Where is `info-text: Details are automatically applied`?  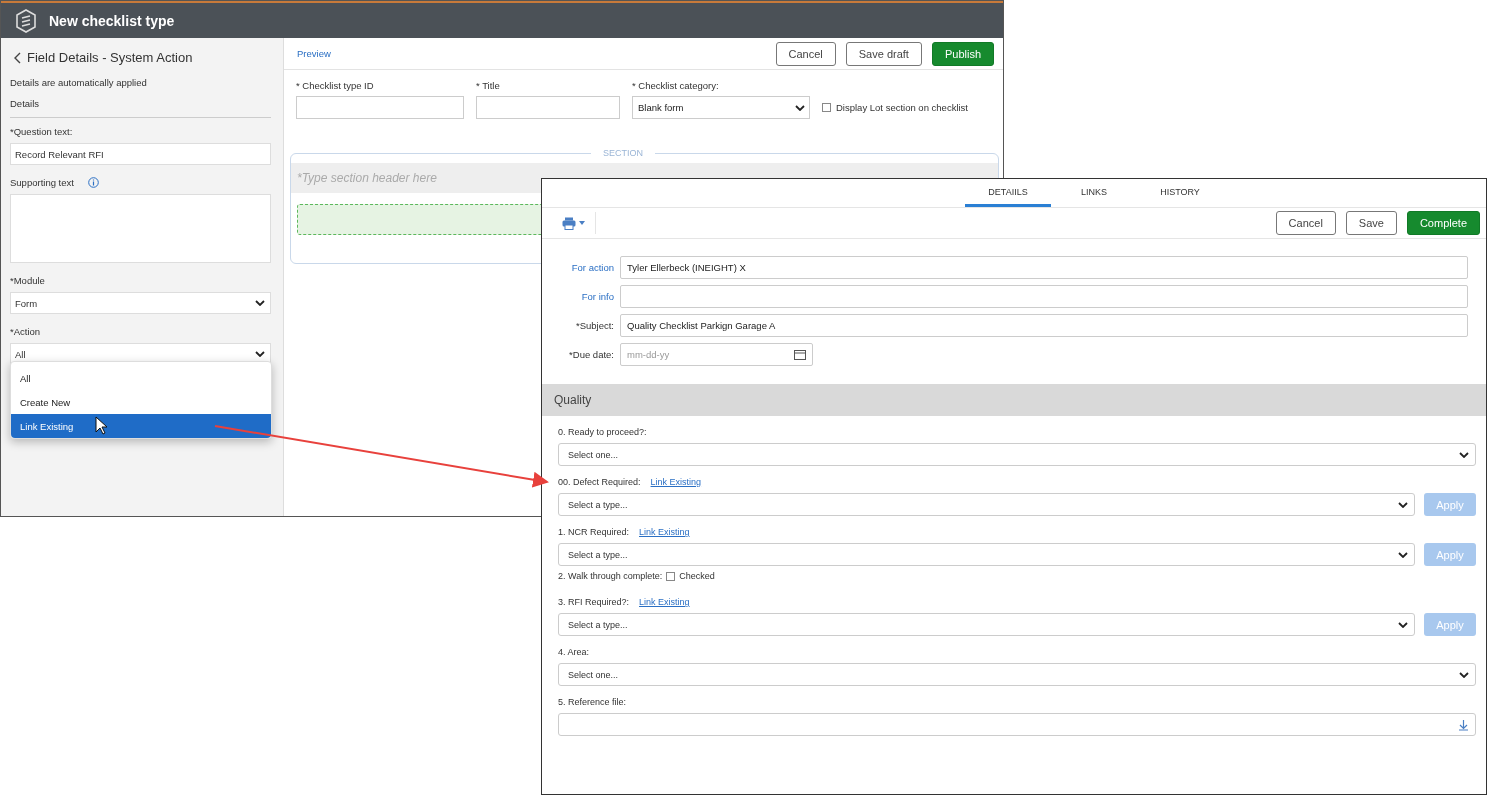
info-text: Details are automatically applied is located at coordinates (79, 82).